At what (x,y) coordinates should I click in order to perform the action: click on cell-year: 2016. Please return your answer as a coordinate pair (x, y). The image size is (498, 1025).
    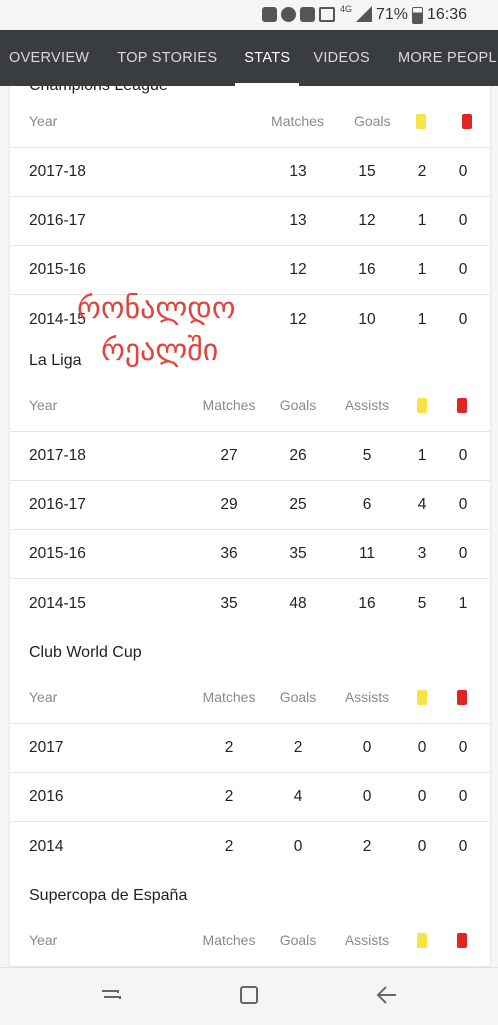
    Looking at the image, I should click on (46, 796).